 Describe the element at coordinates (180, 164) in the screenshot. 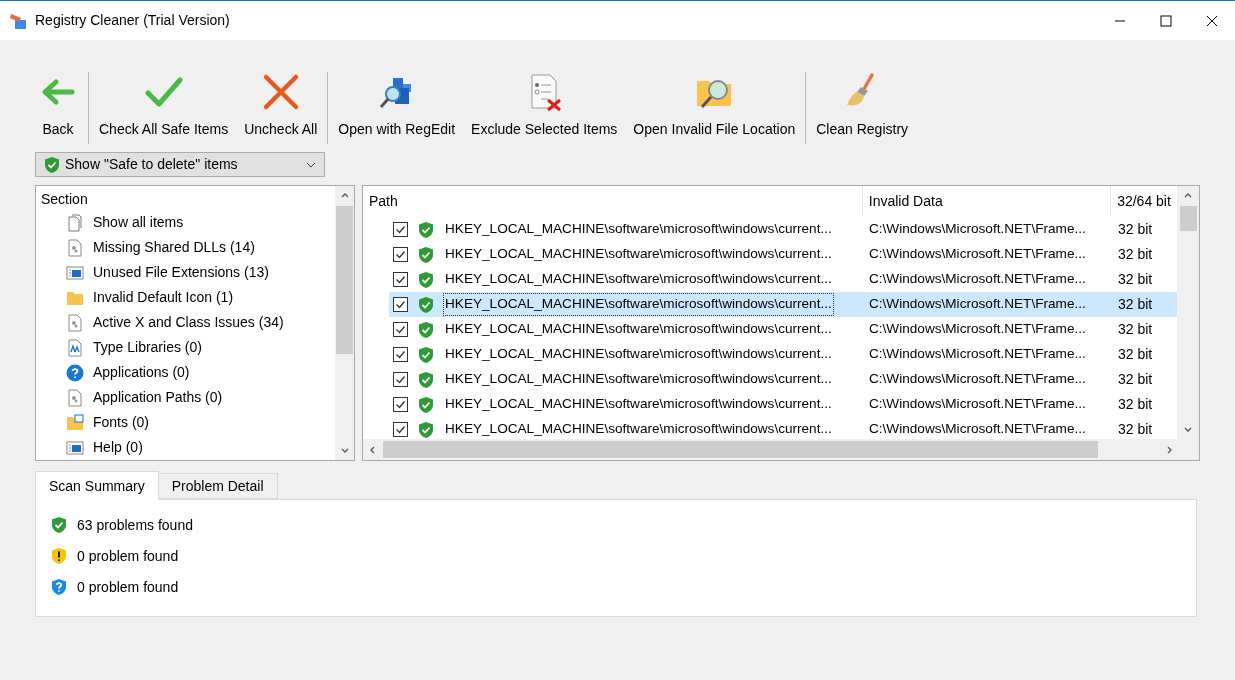

I see `filter-dropdown: Show "Safe to delete" items` at that location.